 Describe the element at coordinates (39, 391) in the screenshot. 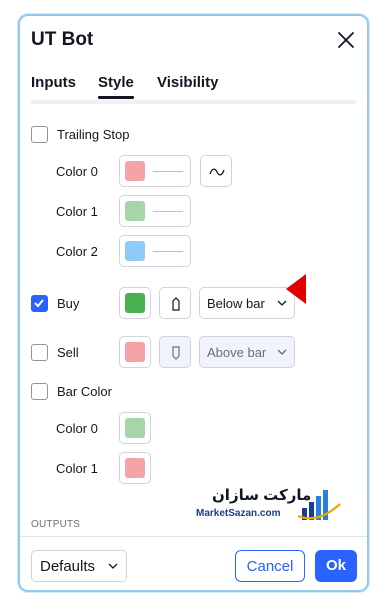

I see `bar-color-checkbox` at that location.